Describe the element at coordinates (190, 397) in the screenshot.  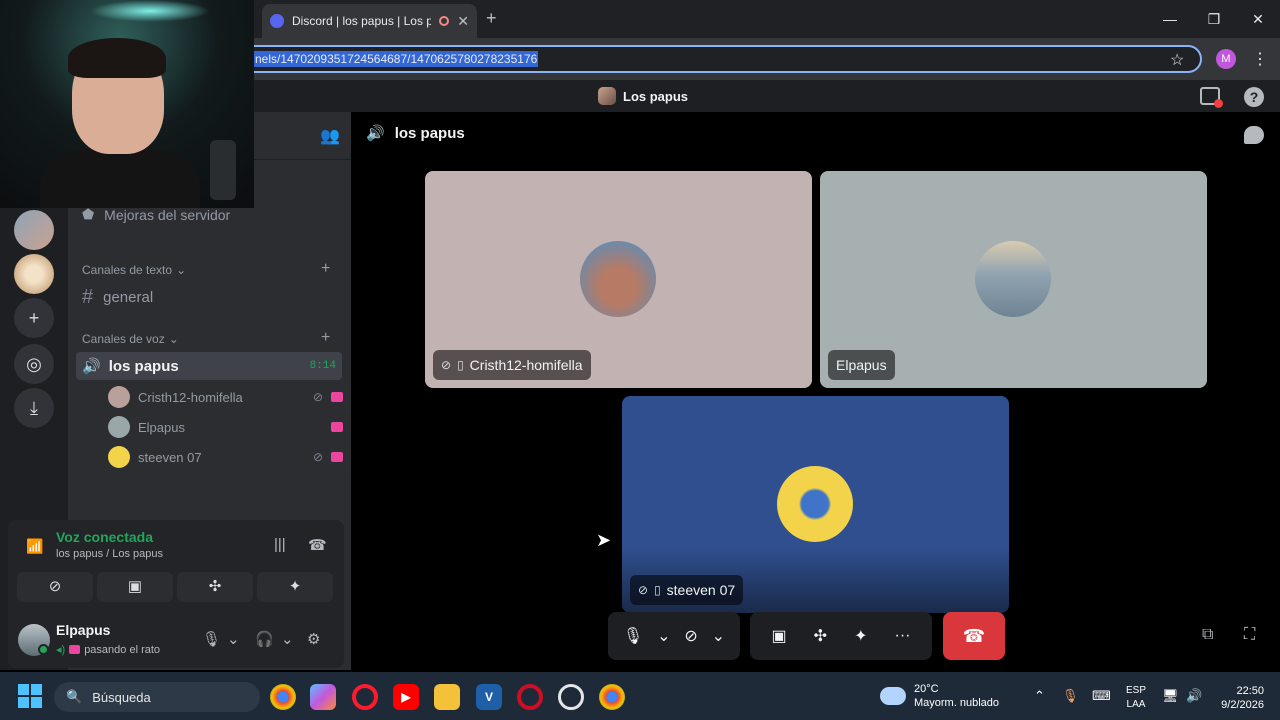
I see `voice-user-name: Cristh12-homifella` at that location.